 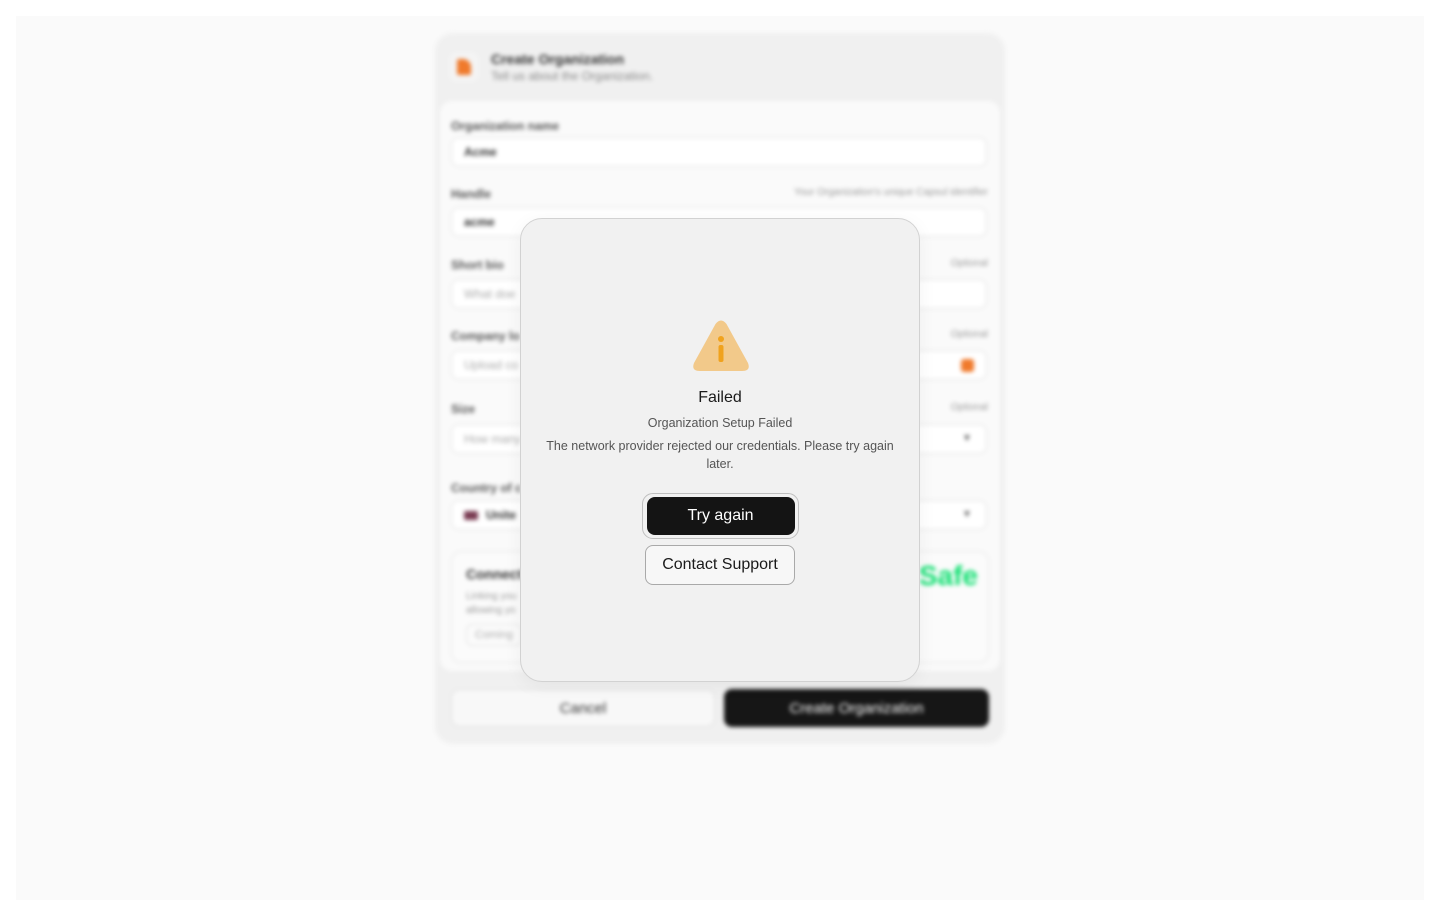 What do you see at coordinates (491, 603) in the screenshot?
I see `connect-description: Linking you allowing yo` at bounding box center [491, 603].